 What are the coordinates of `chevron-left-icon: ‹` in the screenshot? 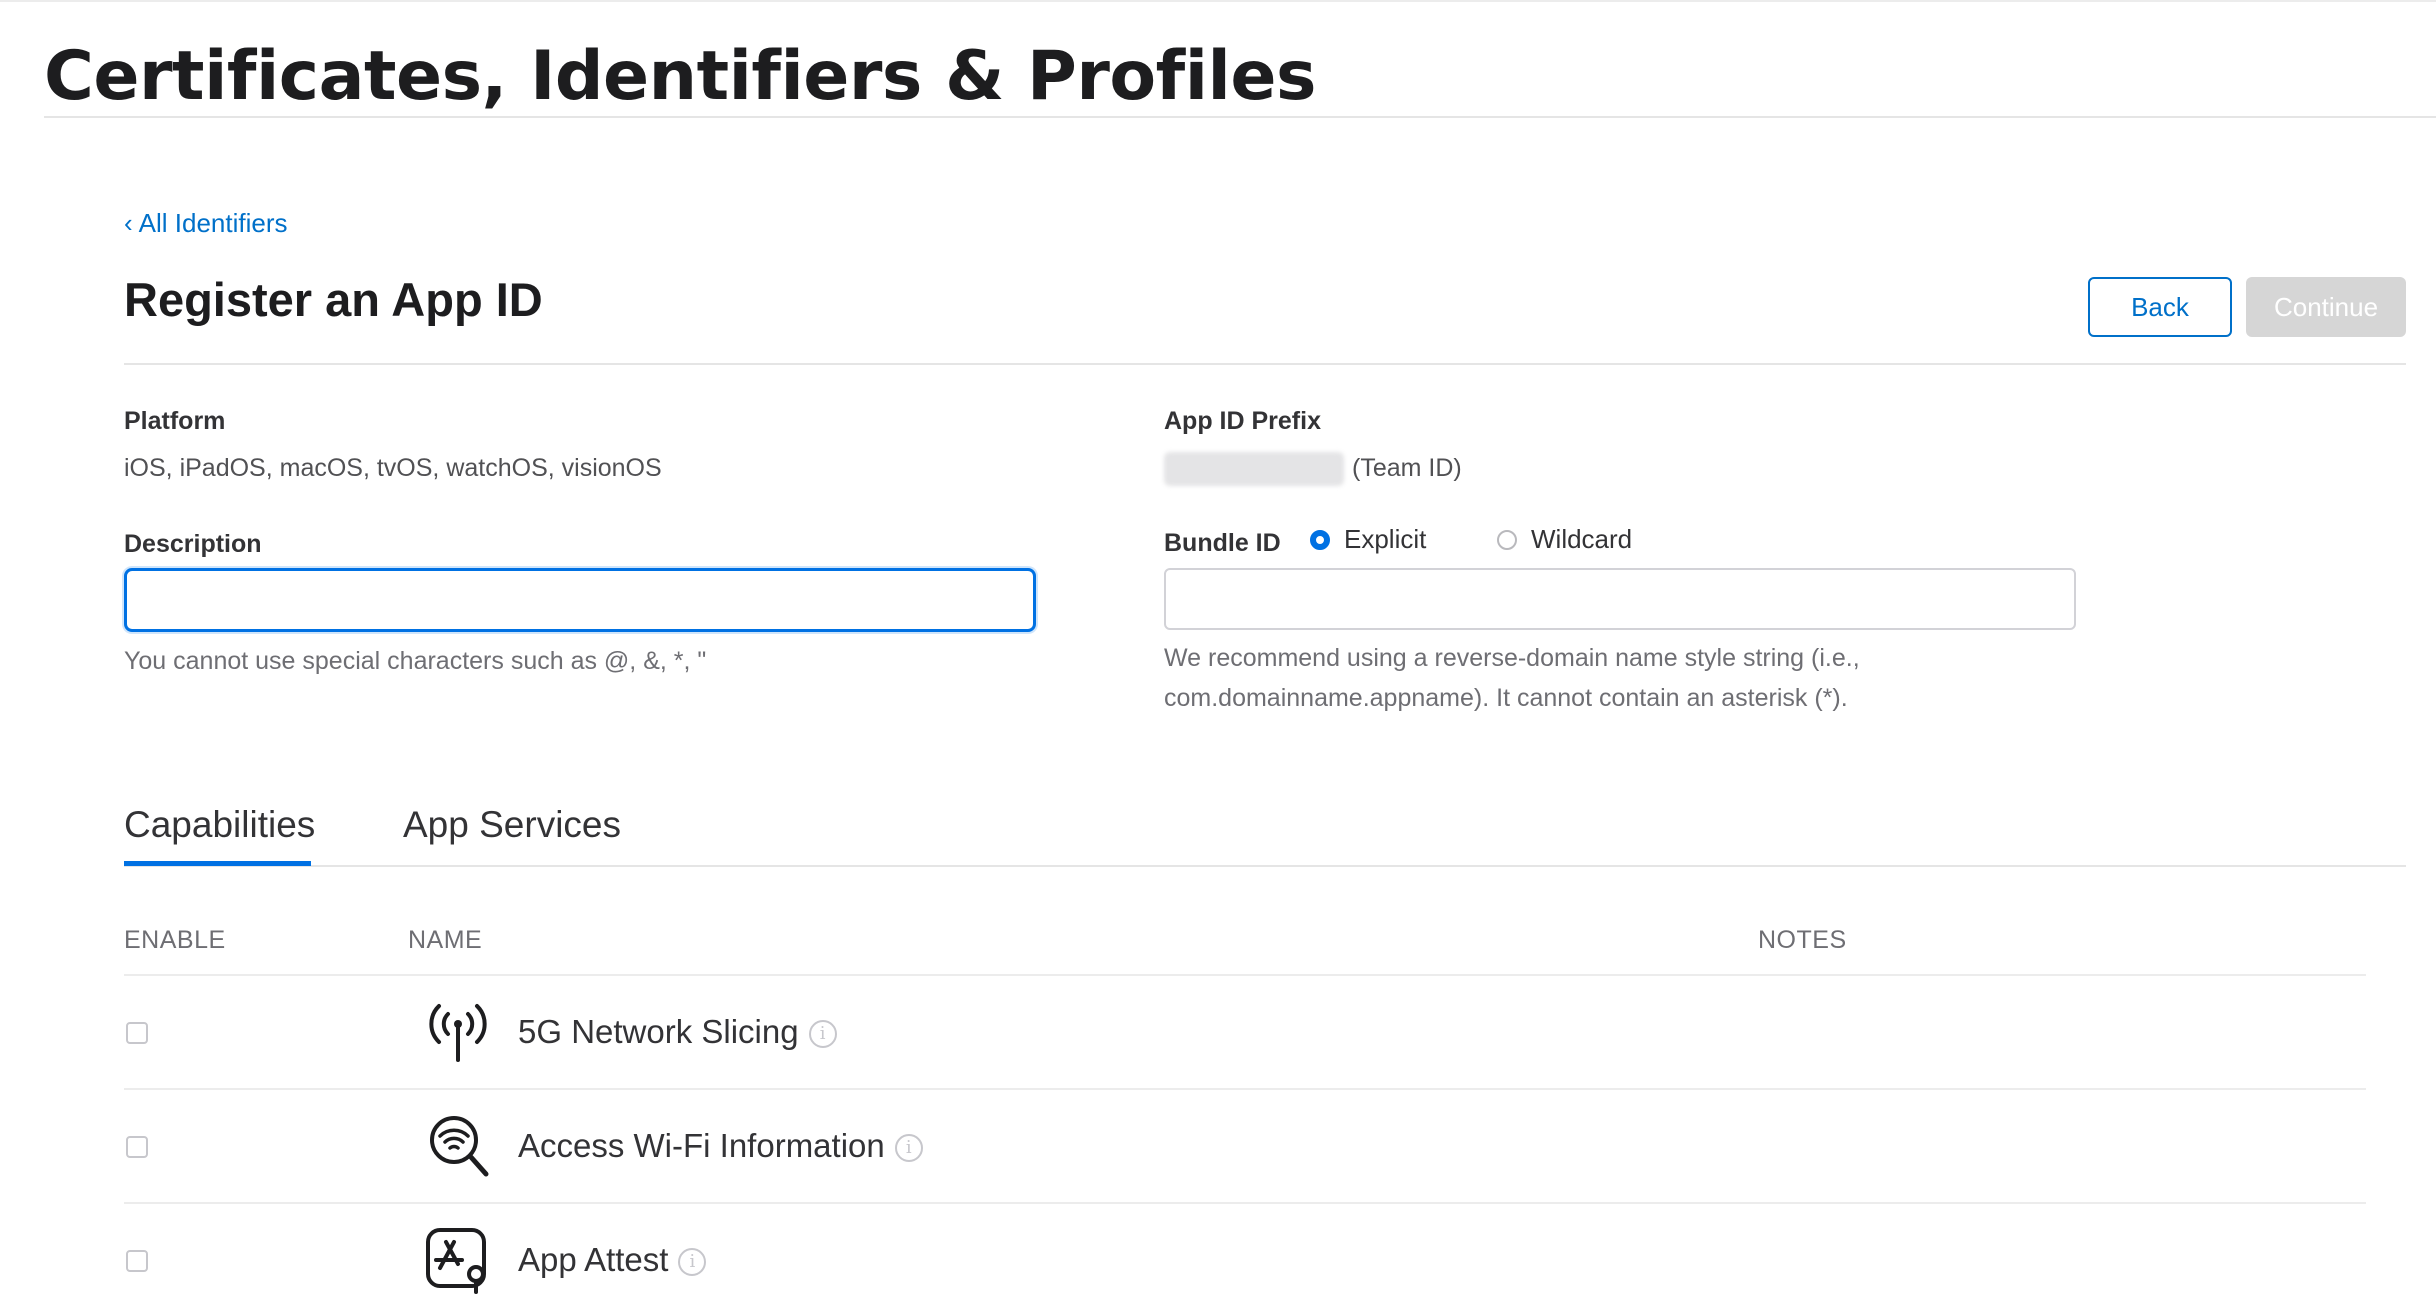 It's located at (128, 223).